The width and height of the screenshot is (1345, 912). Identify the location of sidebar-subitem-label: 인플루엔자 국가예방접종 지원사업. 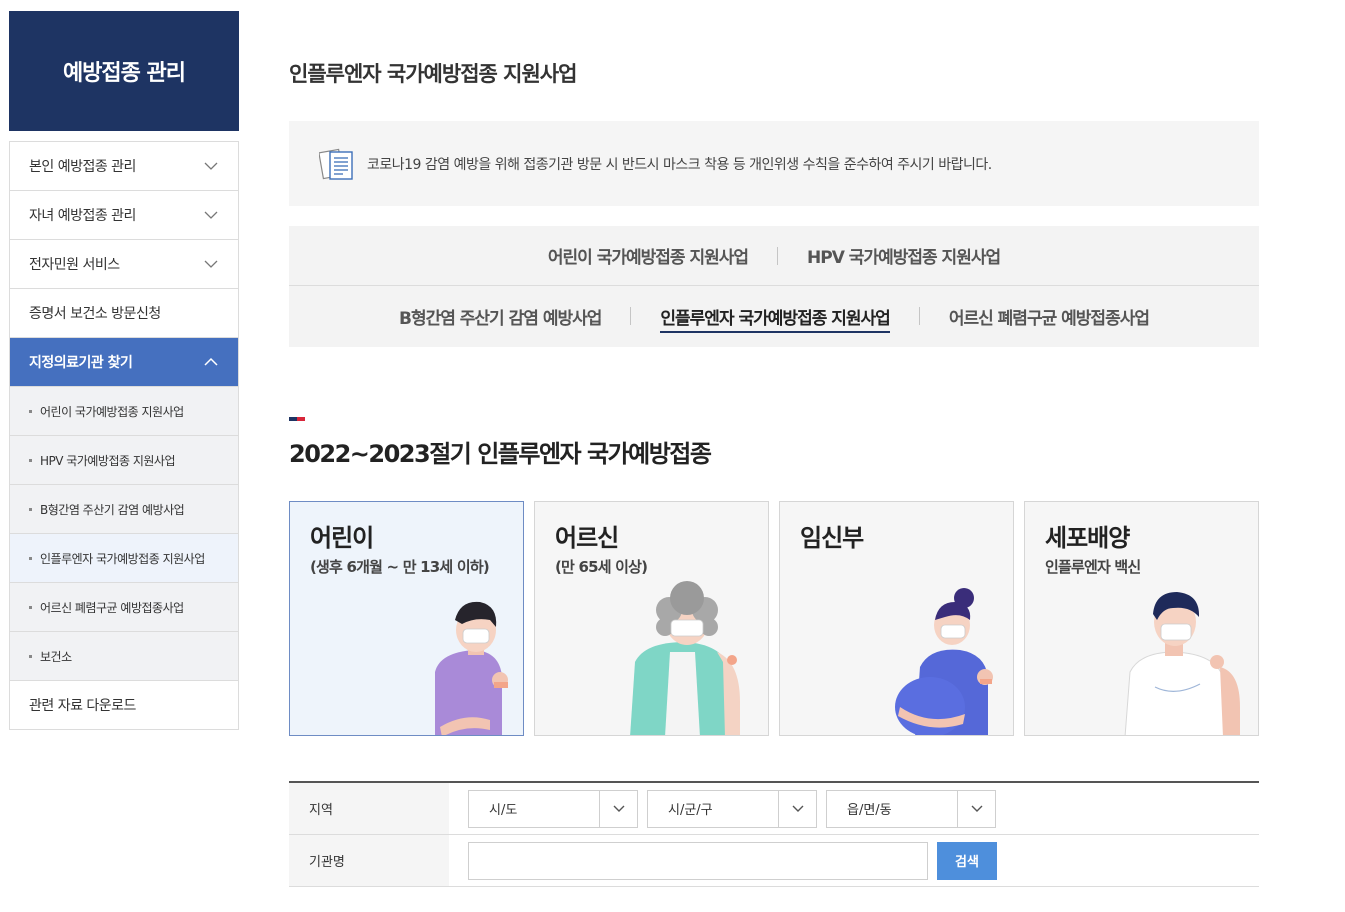
(122, 558).